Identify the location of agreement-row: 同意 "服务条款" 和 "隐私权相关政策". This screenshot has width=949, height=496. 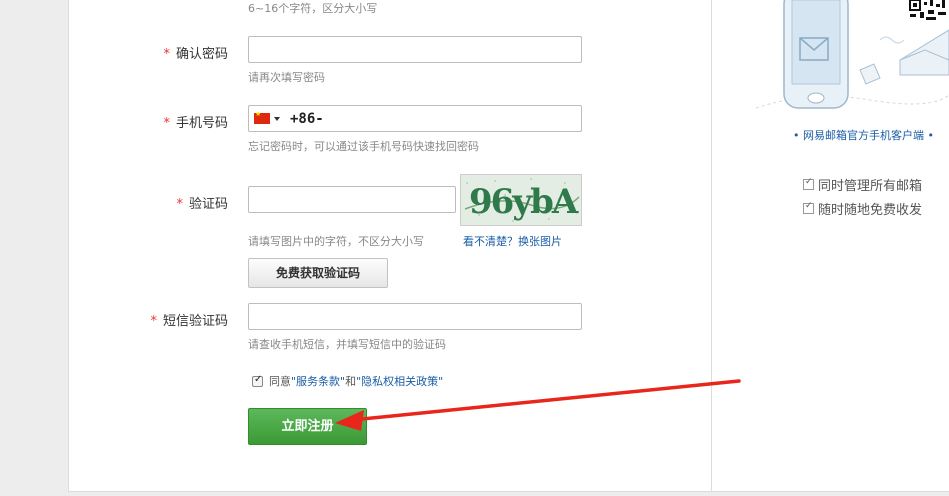
(347, 381).